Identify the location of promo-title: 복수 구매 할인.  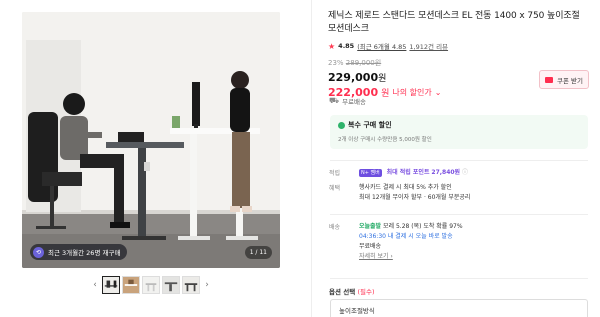
(370, 125).